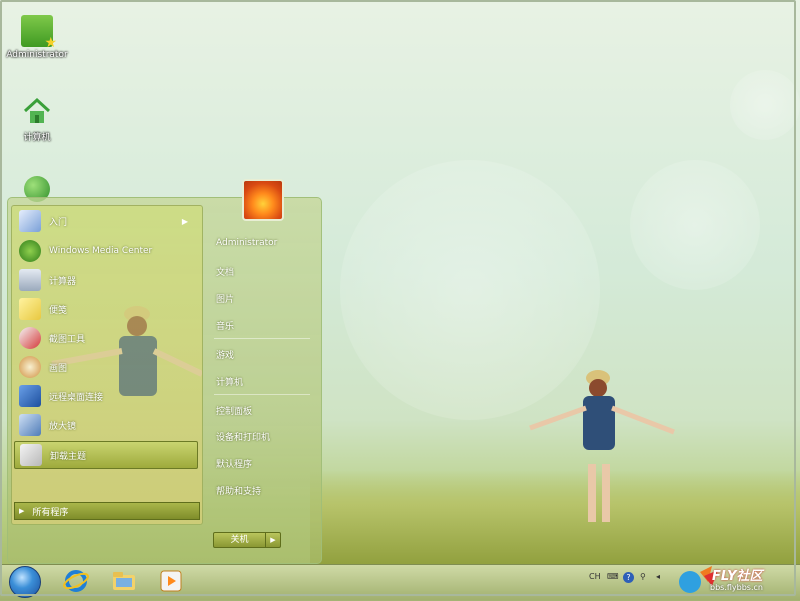  I want to click on shutdown-button: 关机 ▶, so click(247, 540).